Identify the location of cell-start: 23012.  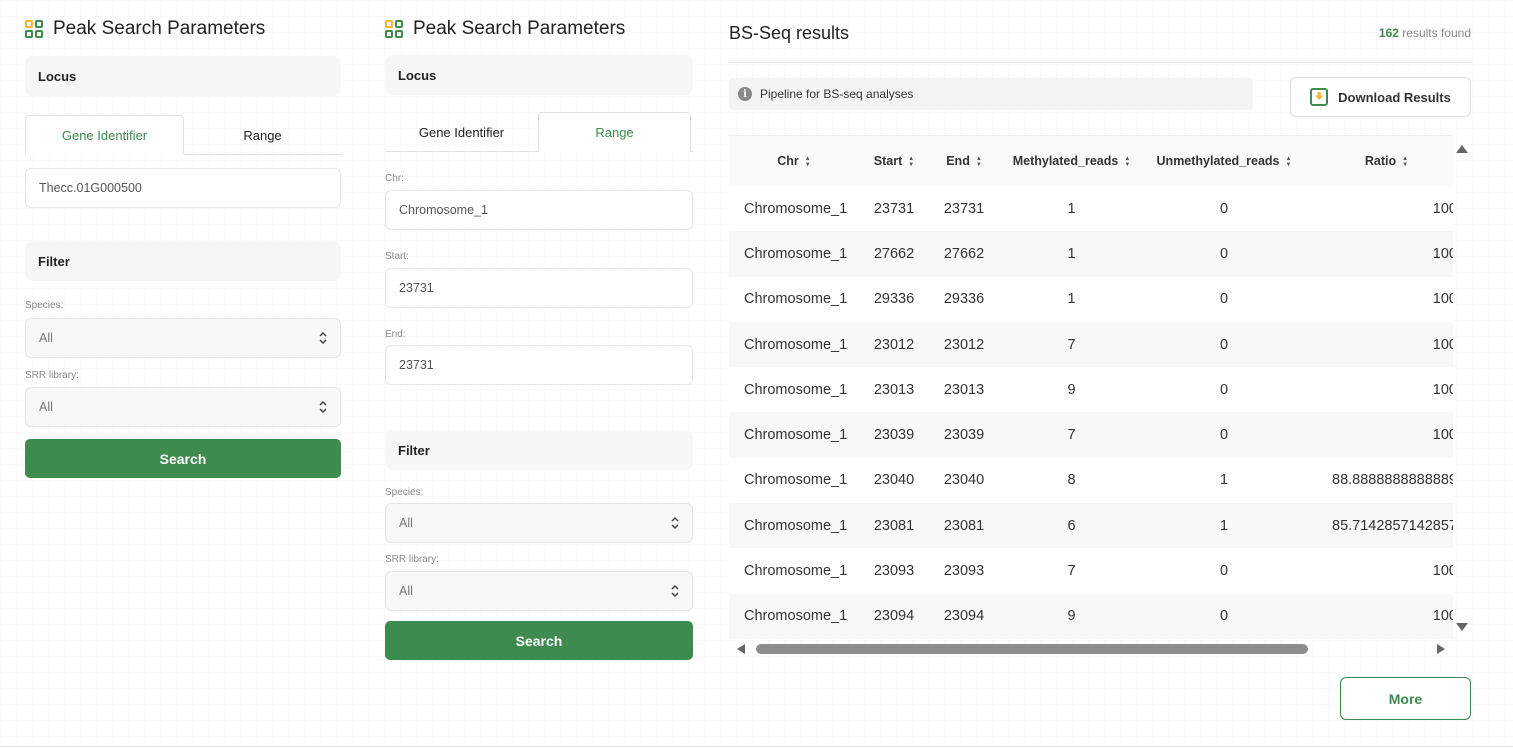
(894, 344).